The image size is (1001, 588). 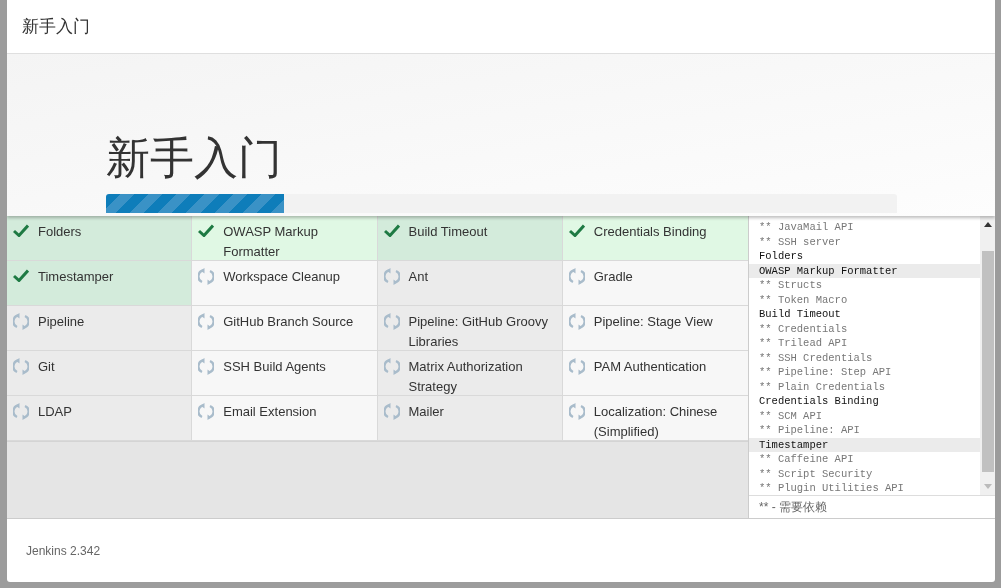 What do you see at coordinates (63, 550) in the screenshot?
I see `version-text: Jenkins 2.342` at bounding box center [63, 550].